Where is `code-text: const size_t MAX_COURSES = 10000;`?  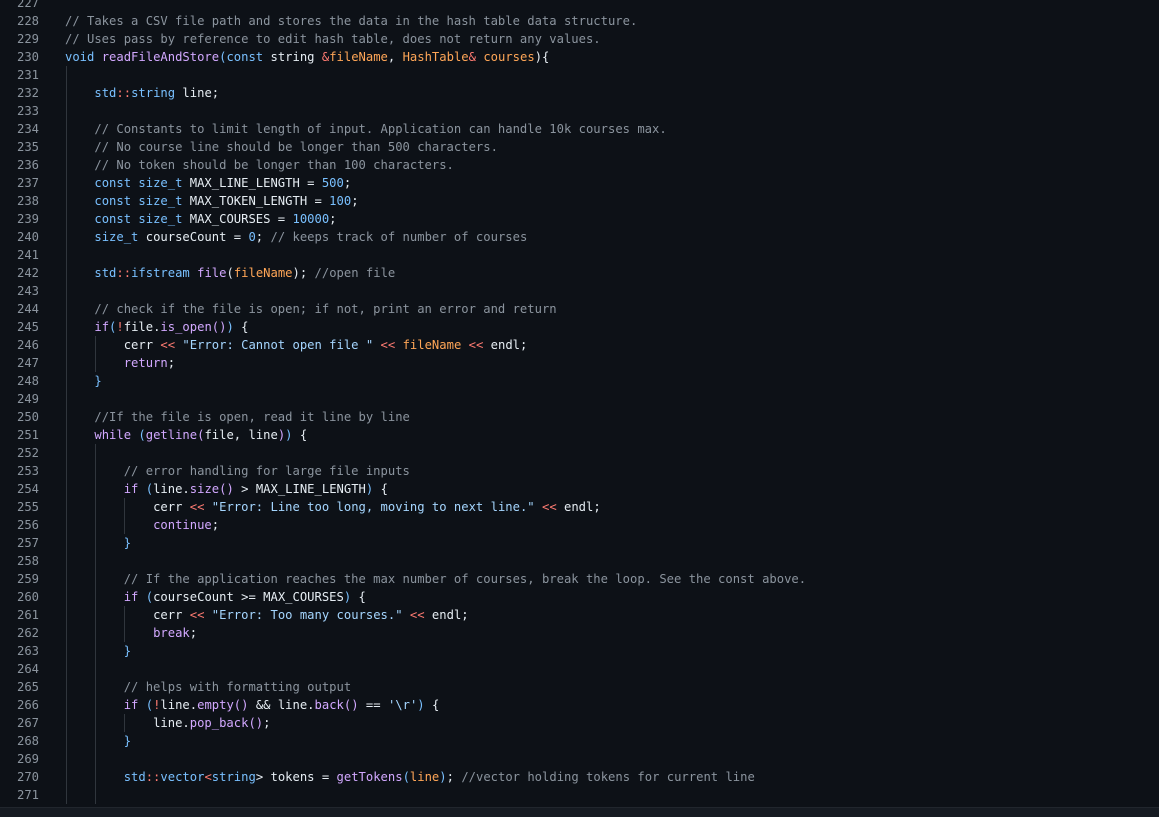 code-text: const size_t MAX_COURSES = 10000; is located at coordinates (201, 219).